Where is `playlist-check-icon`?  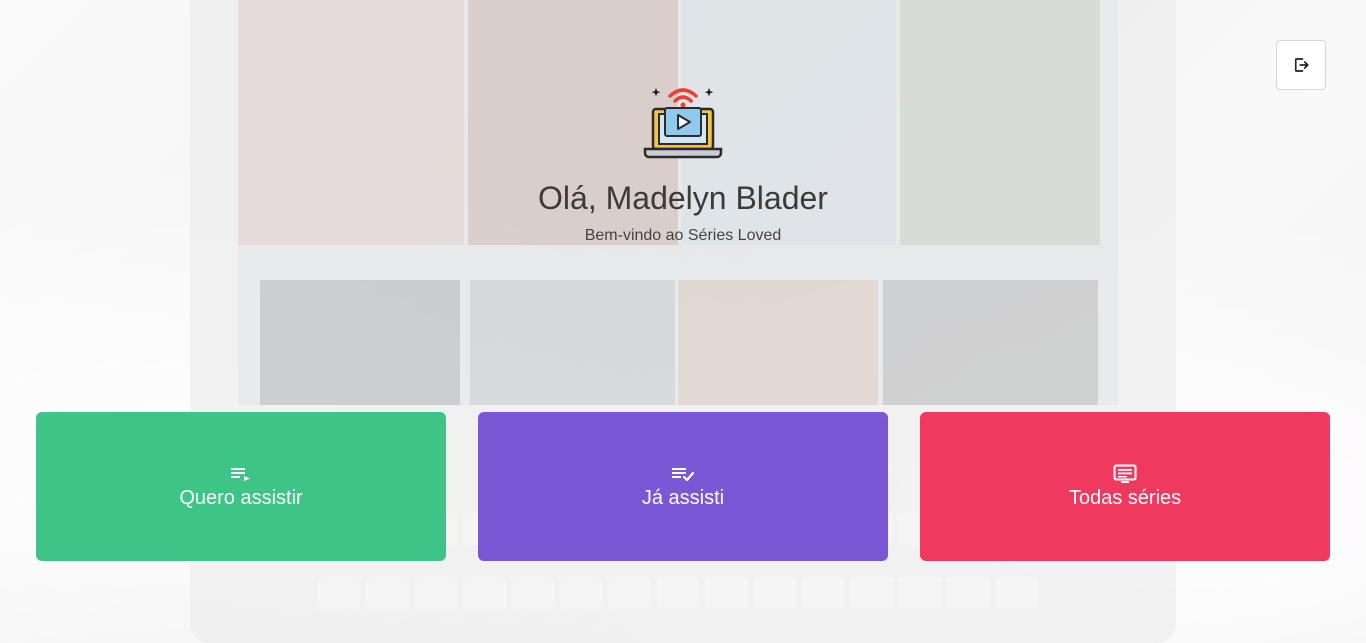 playlist-check-icon is located at coordinates (683, 475).